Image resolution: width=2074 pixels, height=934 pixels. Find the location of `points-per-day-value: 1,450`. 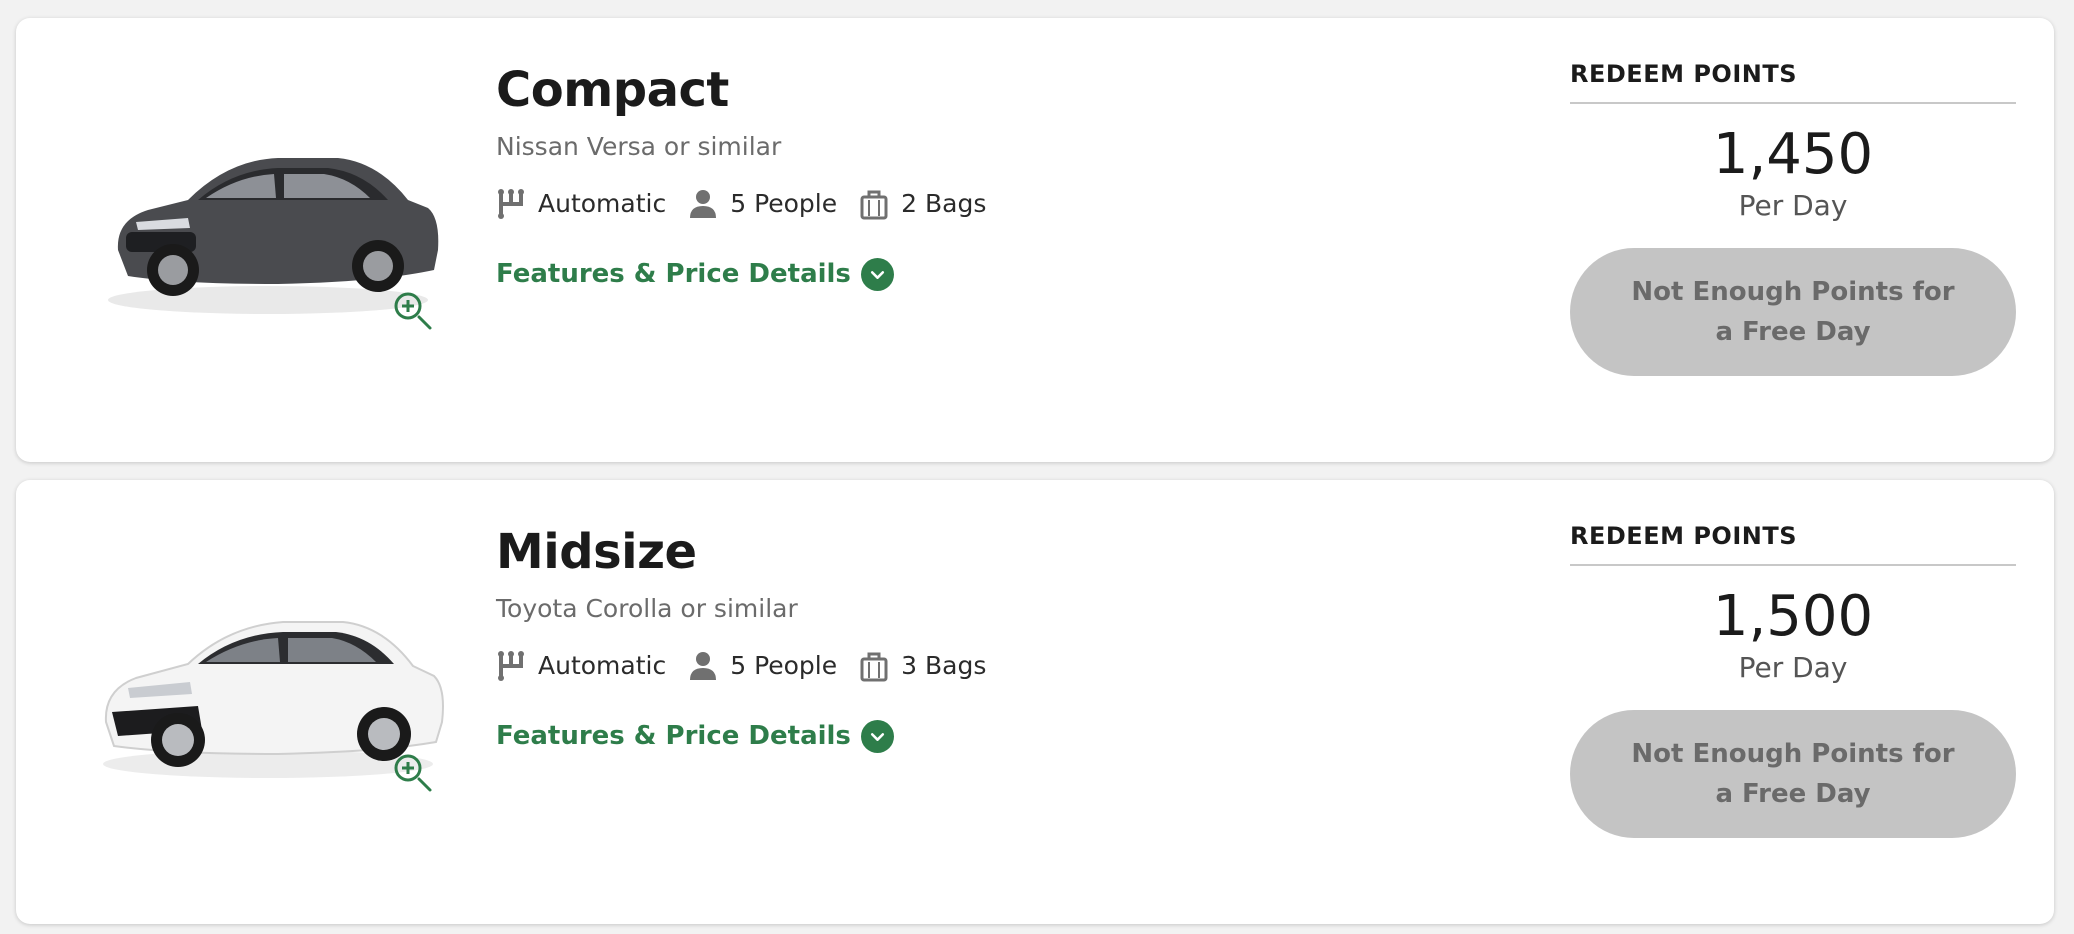

points-per-day-value: 1,450 is located at coordinates (1793, 154).